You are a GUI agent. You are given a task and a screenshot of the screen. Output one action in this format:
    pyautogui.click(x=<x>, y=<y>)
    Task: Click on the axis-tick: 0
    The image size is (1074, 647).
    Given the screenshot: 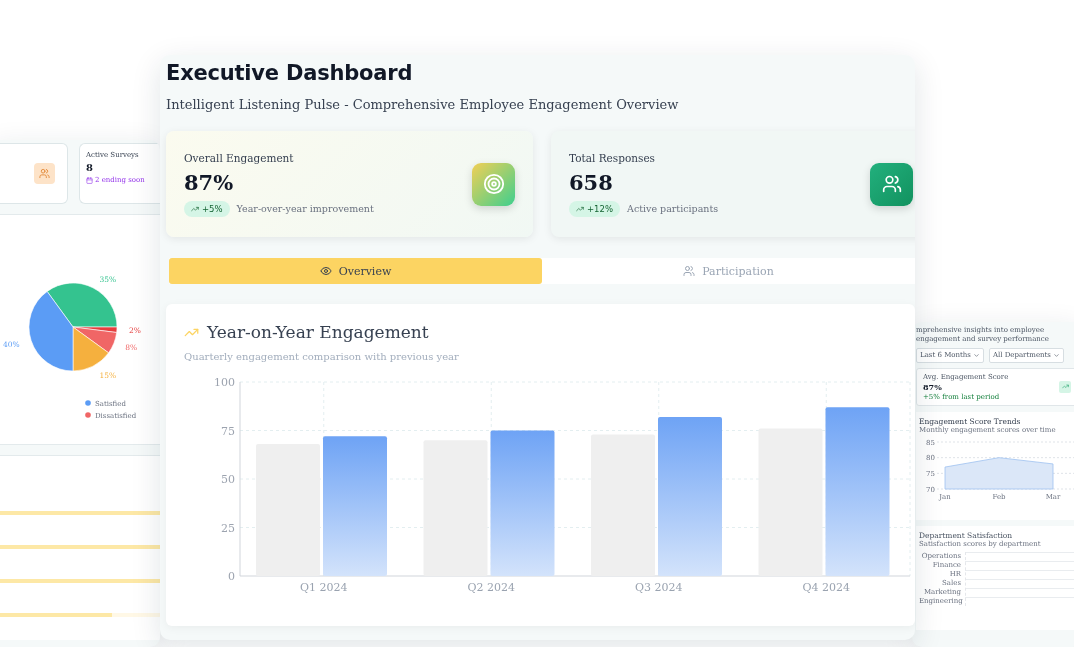 What is the action you would take?
    pyautogui.click(x=231, y=576)
    